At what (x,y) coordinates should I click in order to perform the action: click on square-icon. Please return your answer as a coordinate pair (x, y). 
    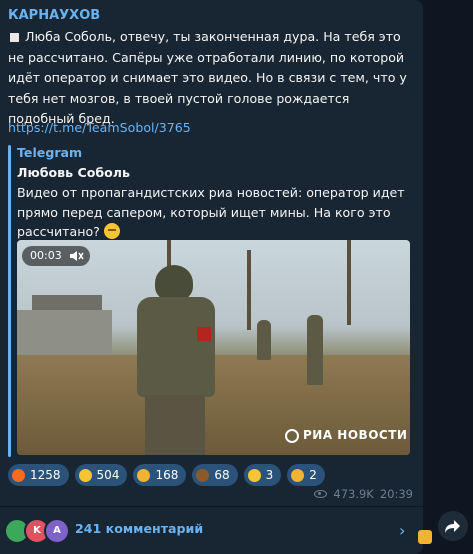
    Looking at the image, I should click on (14, 37).